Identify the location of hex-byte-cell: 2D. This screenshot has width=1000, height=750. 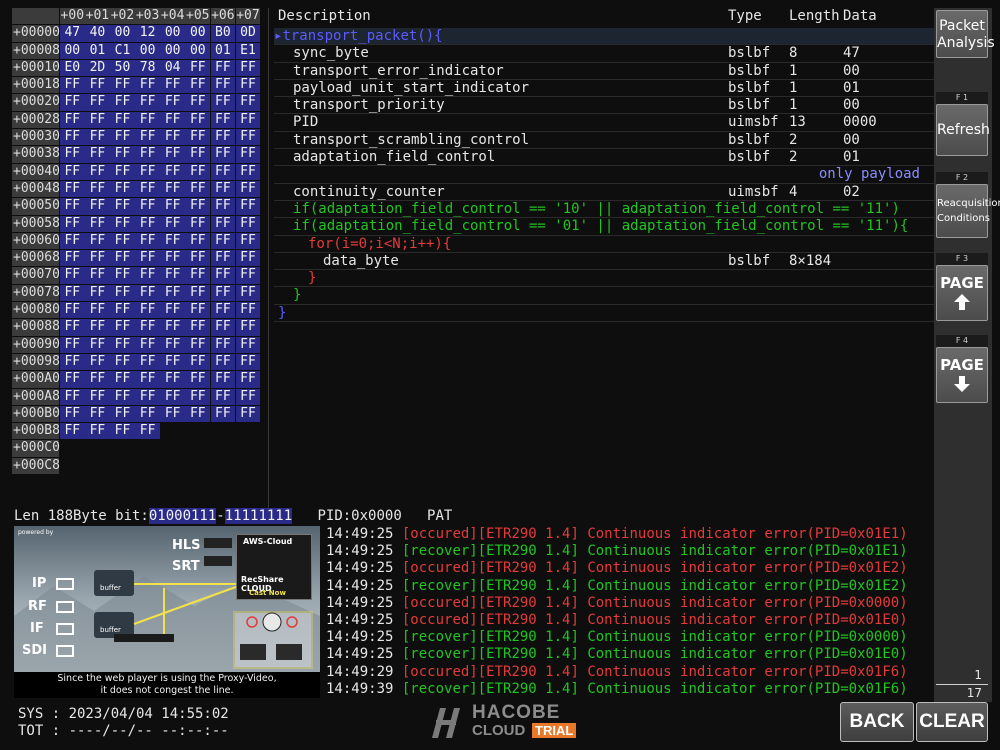
(97, 68).